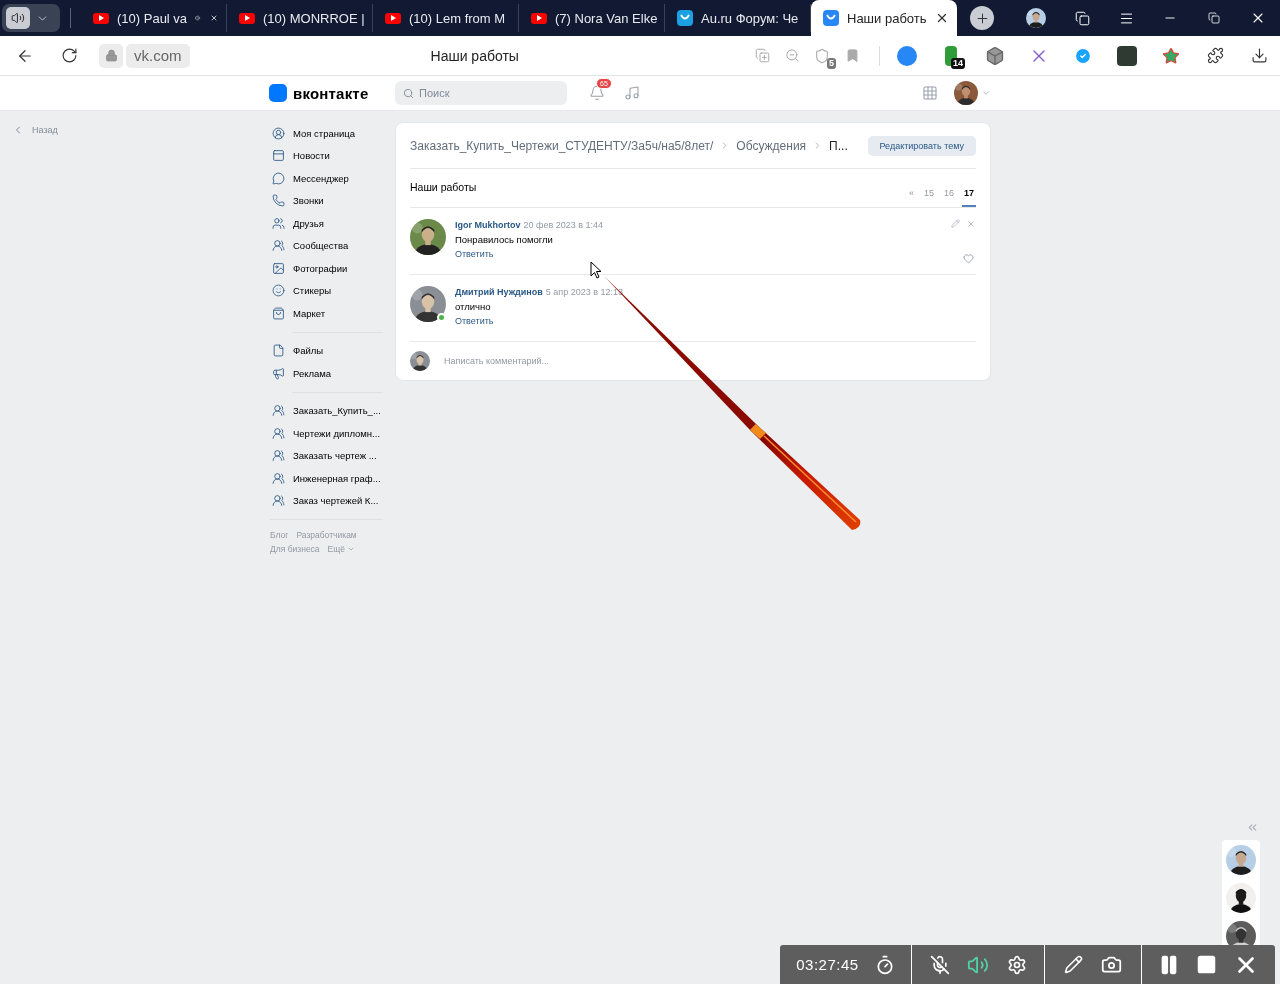  What do you see at coordinates (326, 290) in the screenshot?
I see `sidebar-item: Стикеры` at bounding box center [326, 290].